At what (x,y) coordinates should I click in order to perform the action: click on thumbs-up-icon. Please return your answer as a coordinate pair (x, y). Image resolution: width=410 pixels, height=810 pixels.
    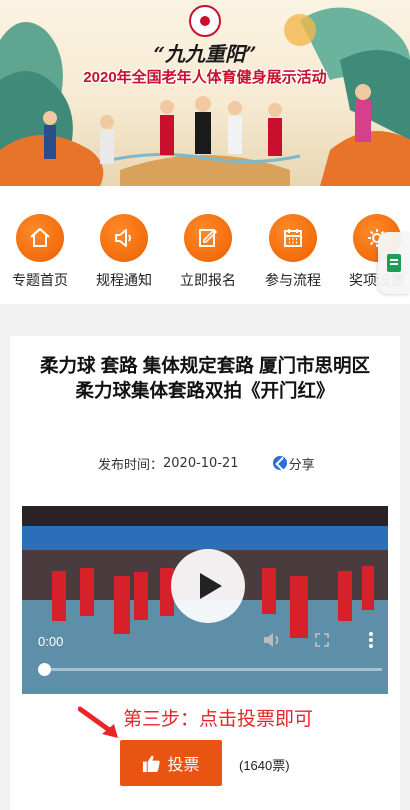
    Looking at the image, I should click on (152, 763).